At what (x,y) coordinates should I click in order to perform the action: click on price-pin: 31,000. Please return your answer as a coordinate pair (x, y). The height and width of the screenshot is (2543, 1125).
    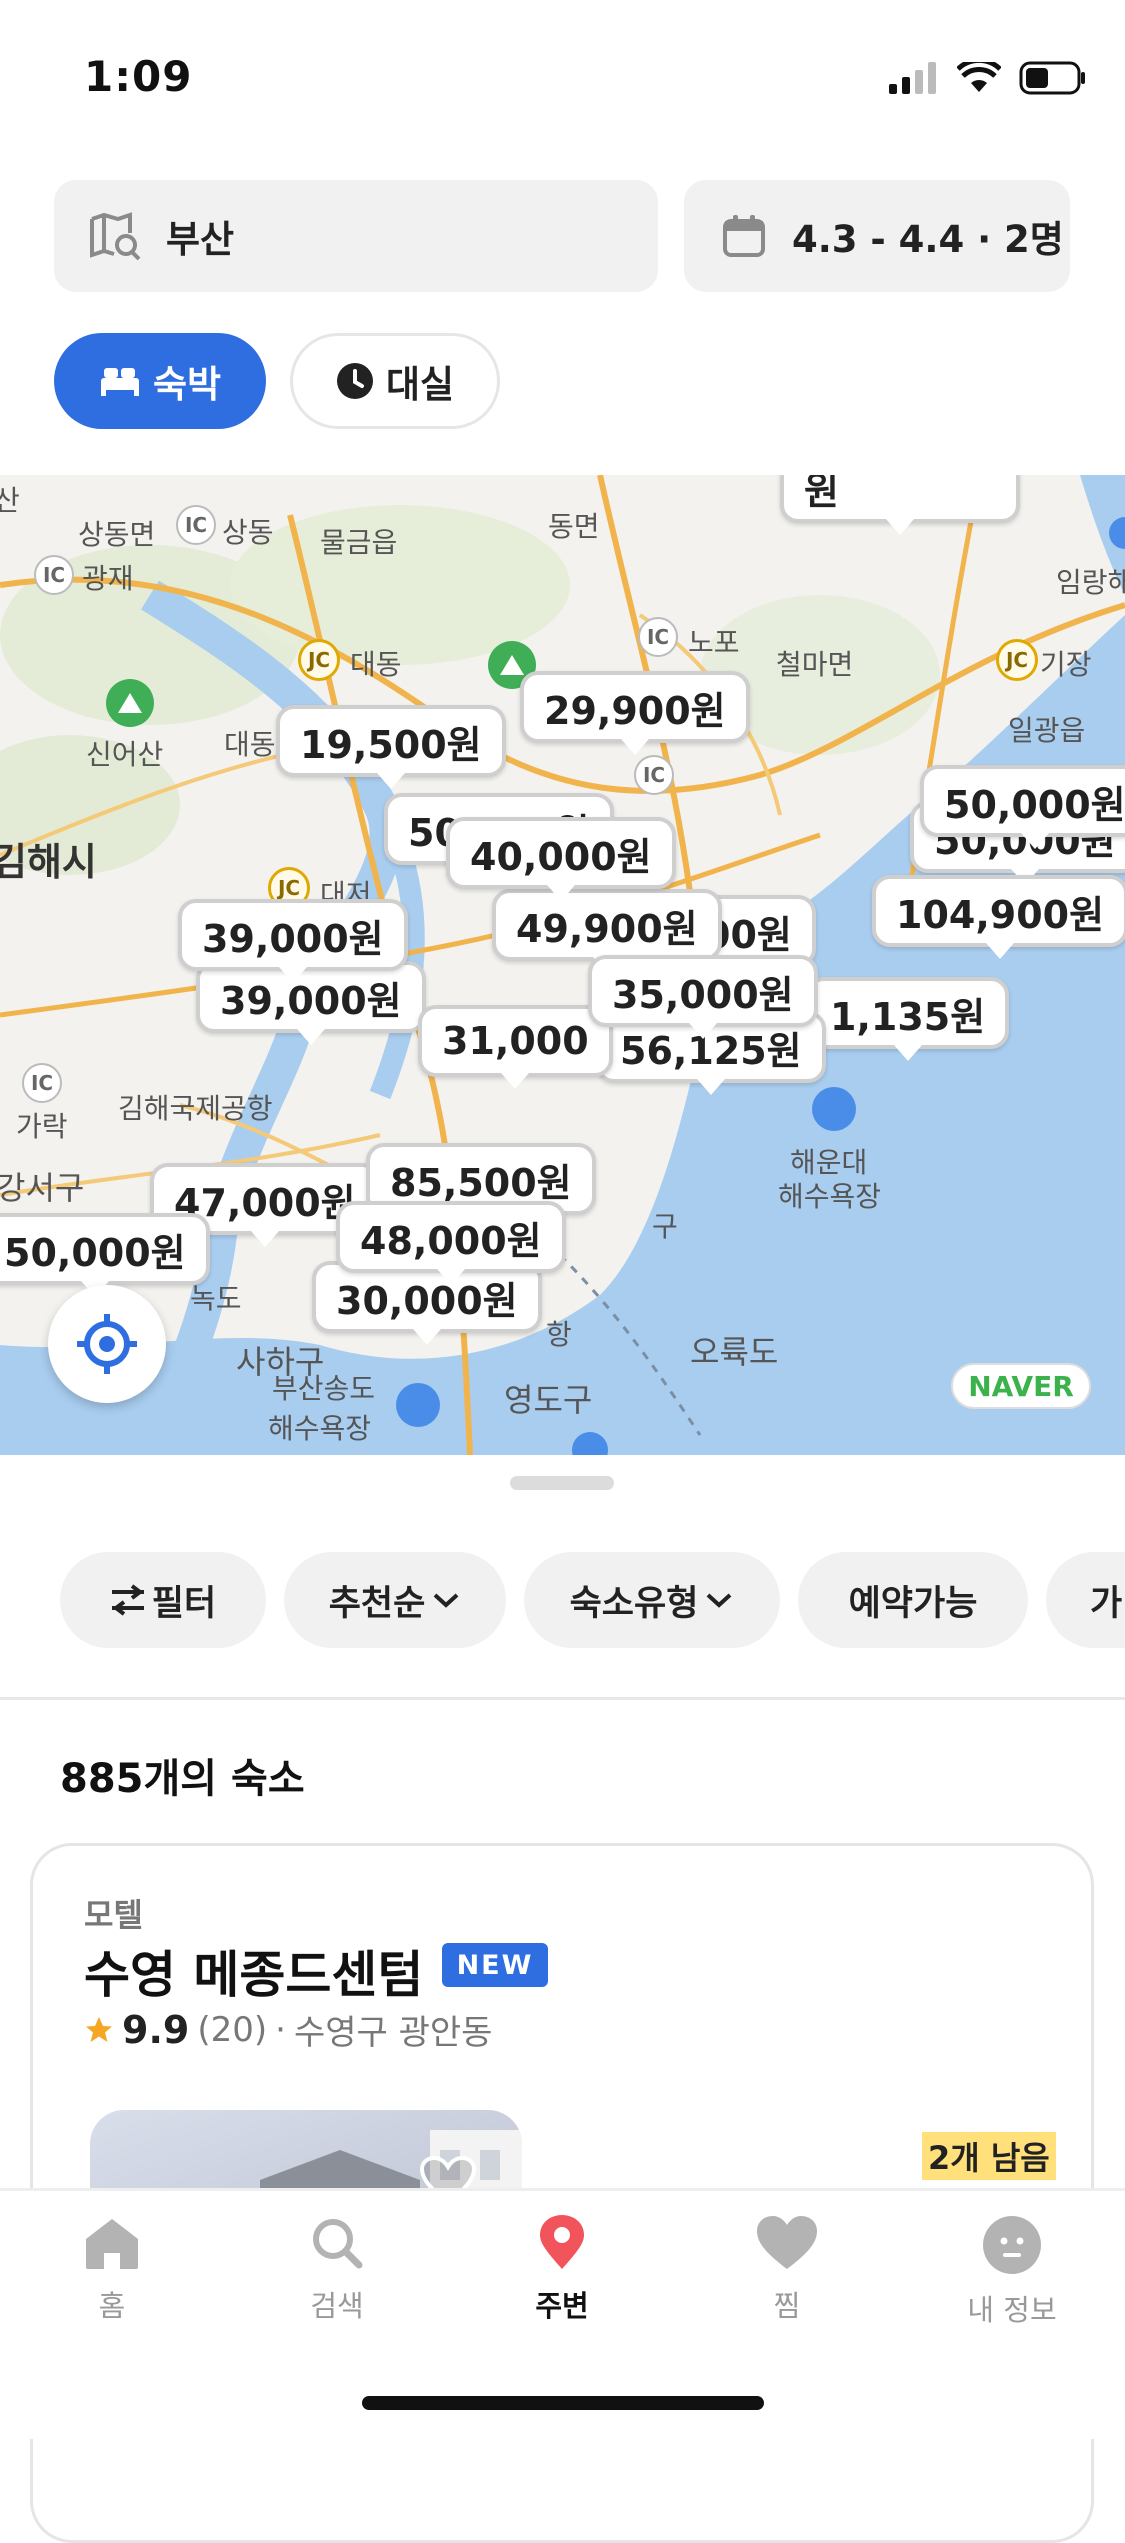
    Looking at the image, I should click on (515, 1047).